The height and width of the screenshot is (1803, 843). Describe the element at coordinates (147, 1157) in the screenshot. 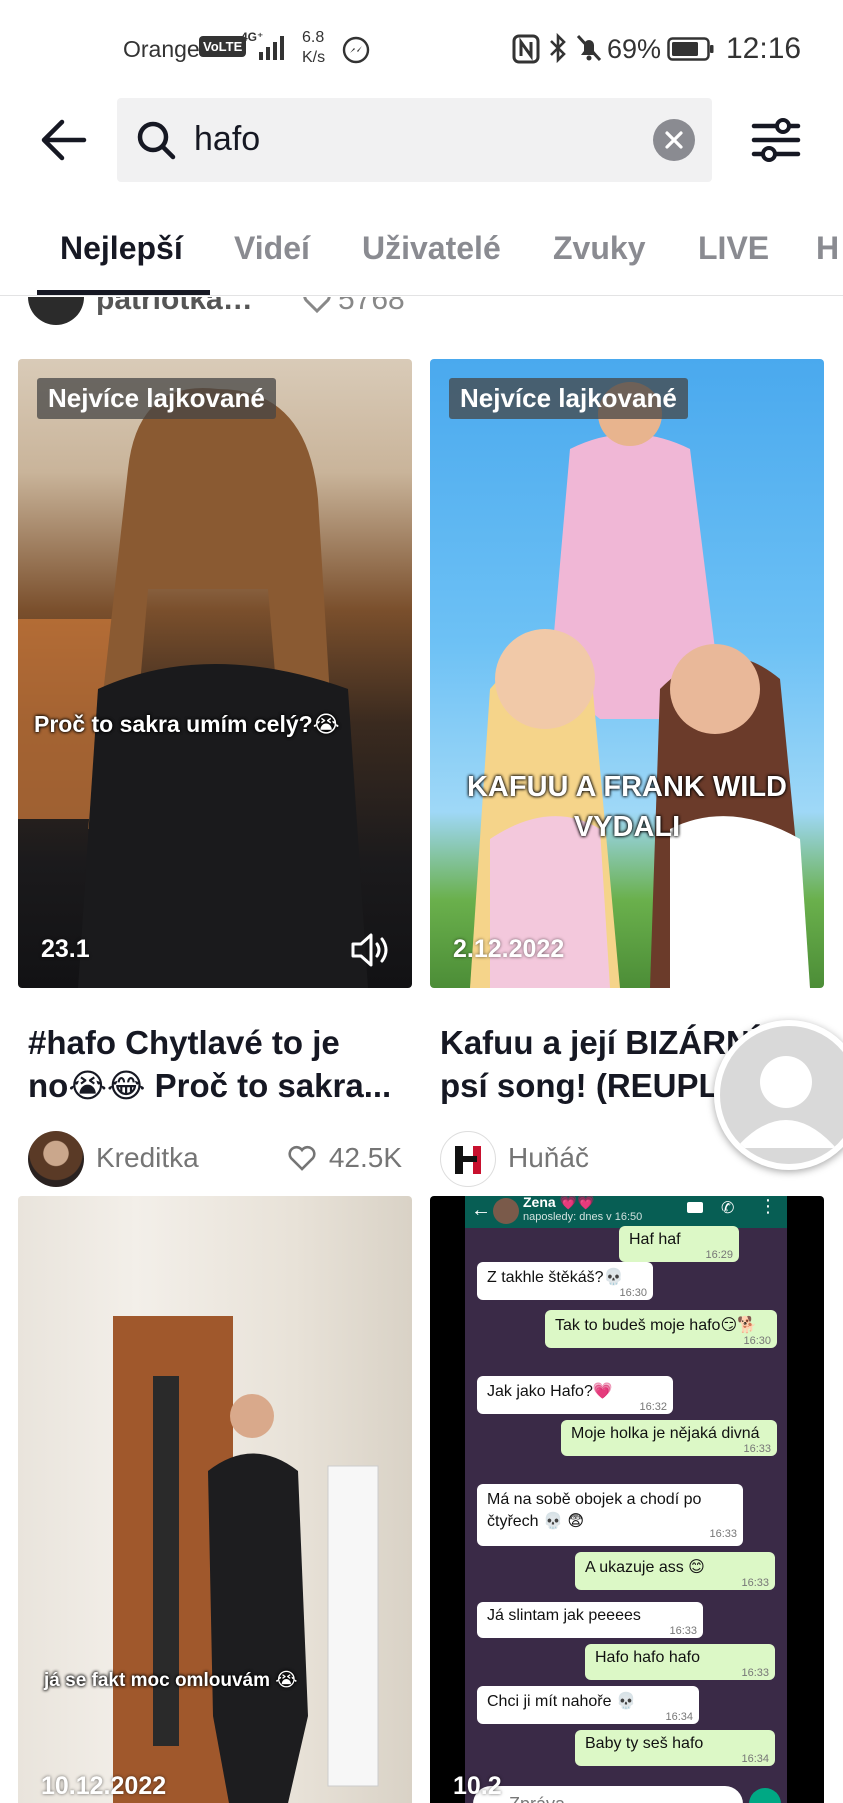

I see `author-name: Kreditka` at that location.